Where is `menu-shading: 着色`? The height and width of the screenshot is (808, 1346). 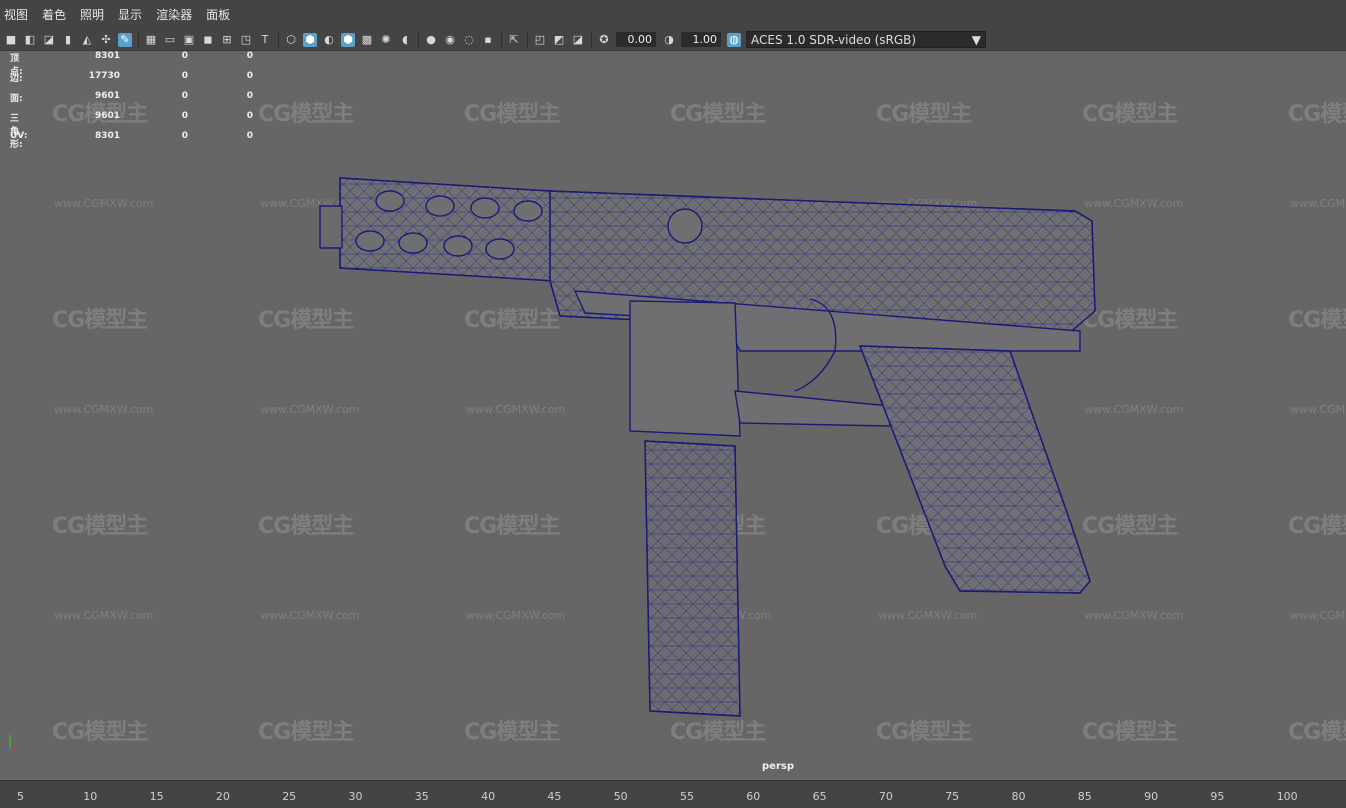
menu-shading: 着色 is located at coordinates (54, 14).